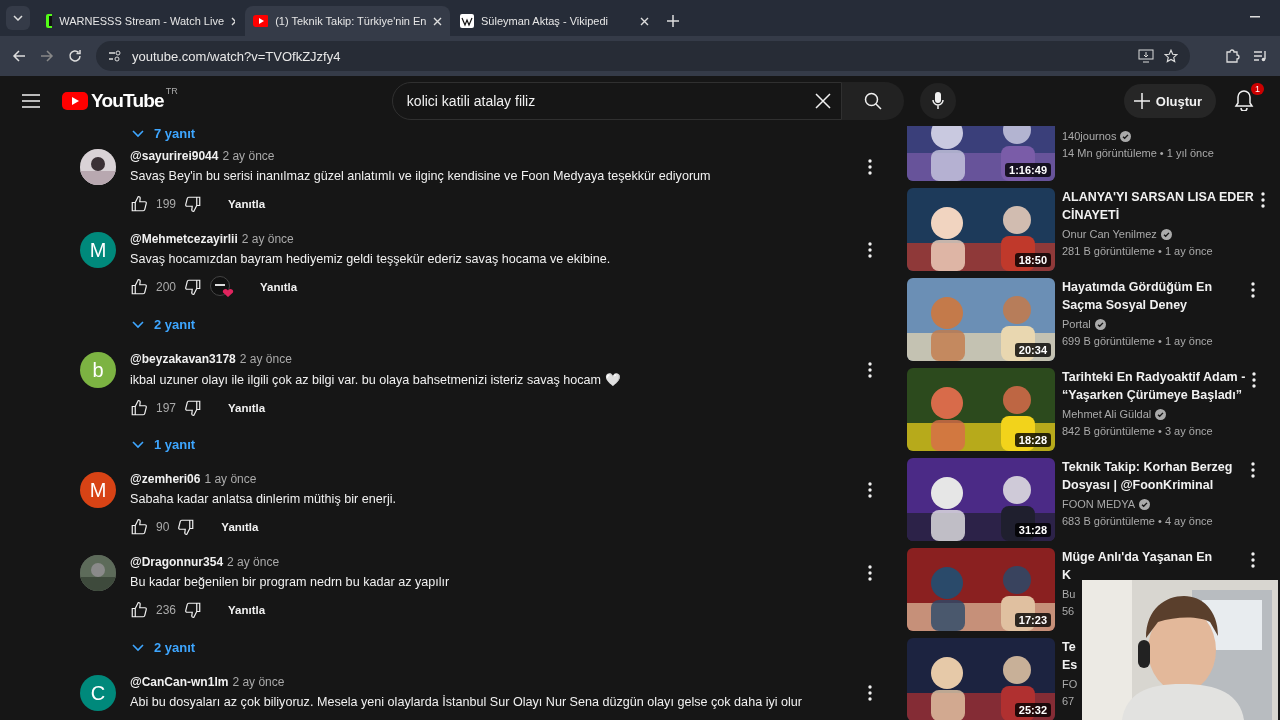 This screenshot has height=720, width=1280. What do you see at coordinates (1146, 56) in the screenshot?
I see `install-icon` at bounding box center [1146, 56].